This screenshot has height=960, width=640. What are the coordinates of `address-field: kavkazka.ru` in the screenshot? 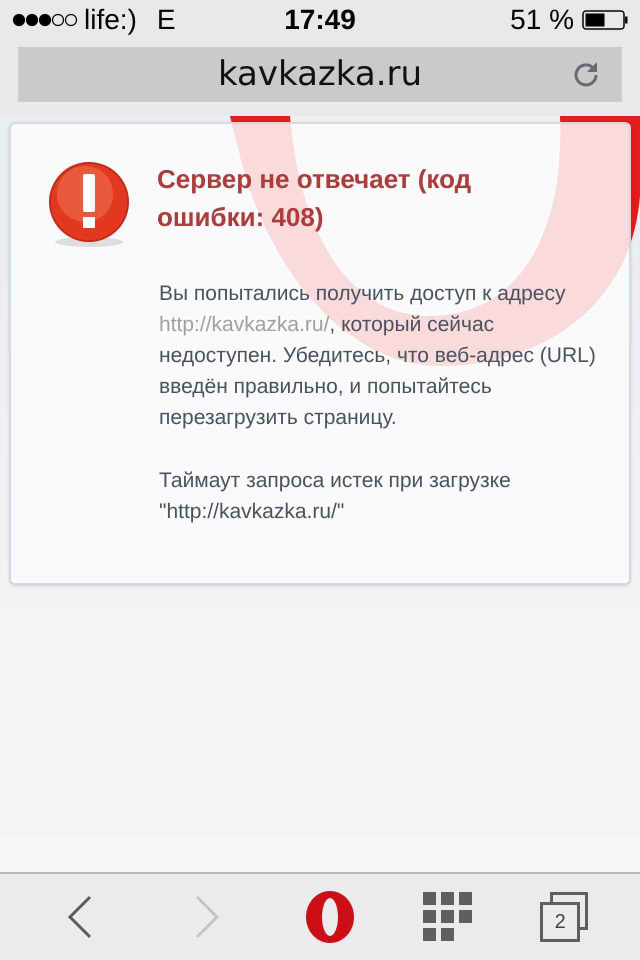 It's located at (320, 74).